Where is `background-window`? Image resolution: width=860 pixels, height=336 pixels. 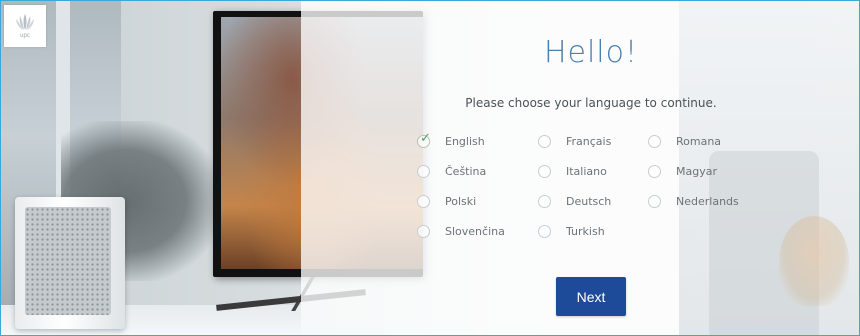 background-window is located at coordinates (61, 168).